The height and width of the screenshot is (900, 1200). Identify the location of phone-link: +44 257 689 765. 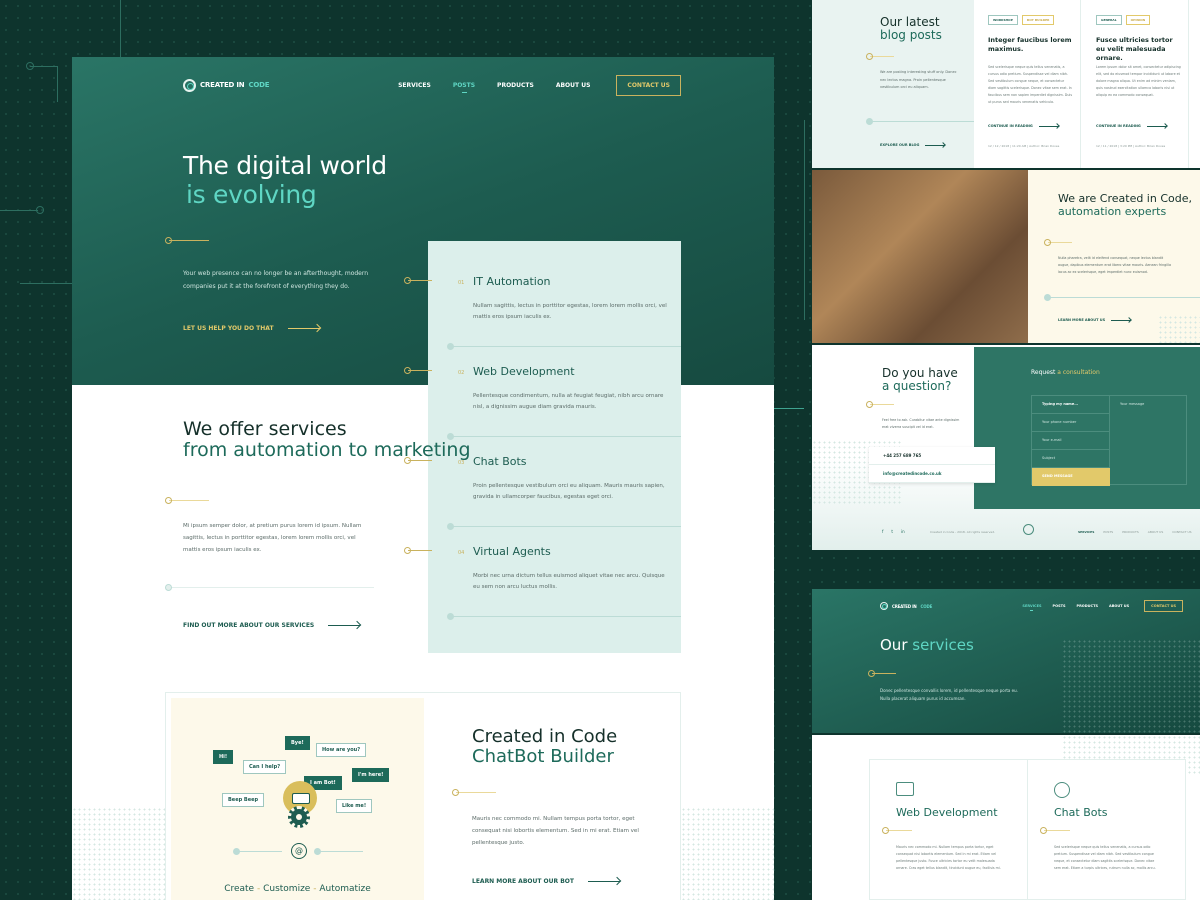
(932, 456).